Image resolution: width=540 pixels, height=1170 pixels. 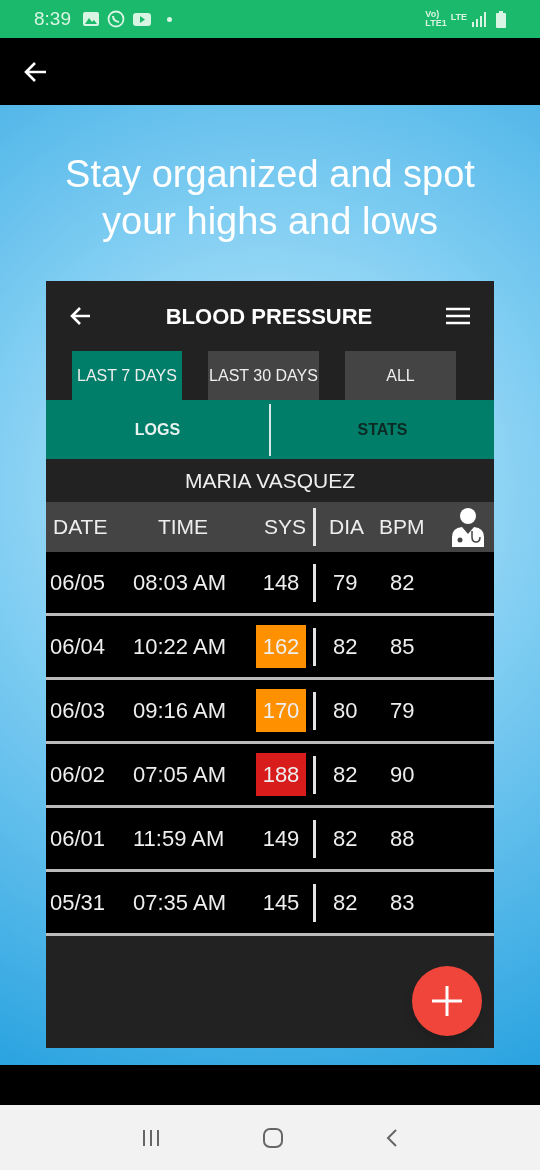 I want to click on diastolic-cell-text: 79, so click(x=345, y=583).